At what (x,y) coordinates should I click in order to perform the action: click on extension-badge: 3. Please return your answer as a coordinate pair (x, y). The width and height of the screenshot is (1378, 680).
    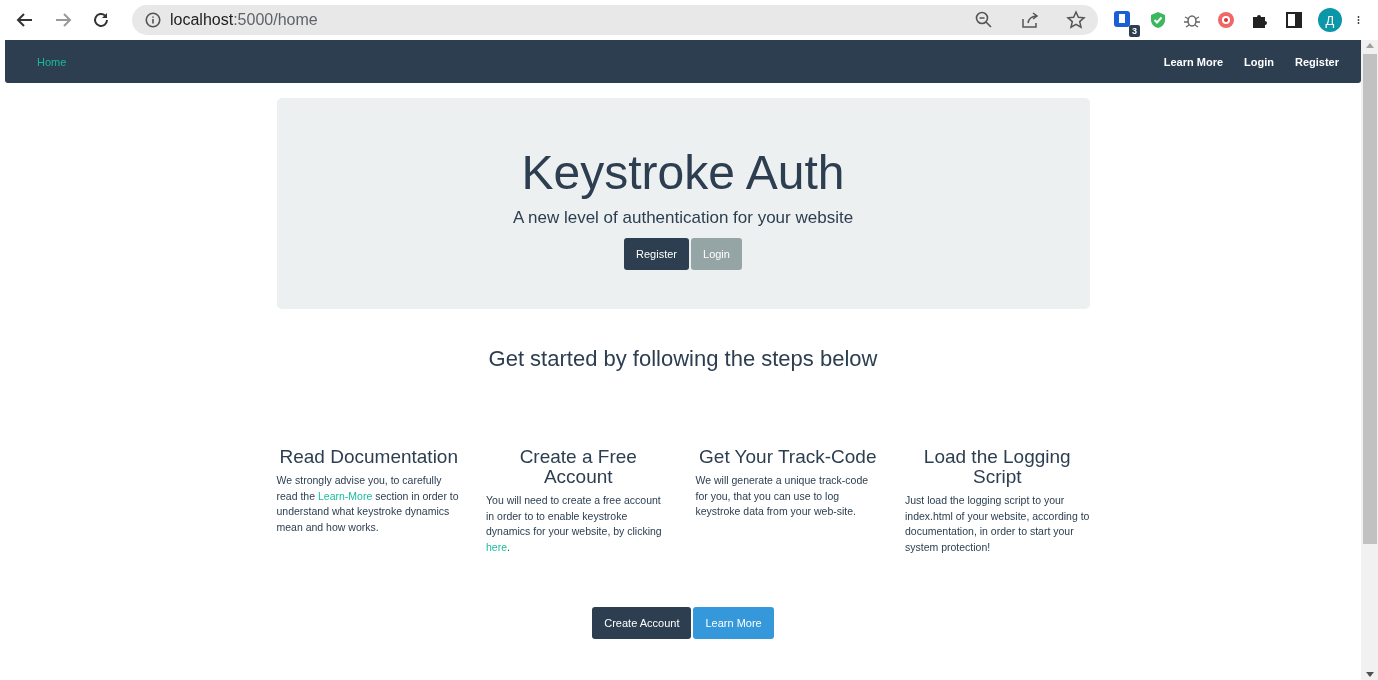
    Looking at the image, I should click on (1134, 31).